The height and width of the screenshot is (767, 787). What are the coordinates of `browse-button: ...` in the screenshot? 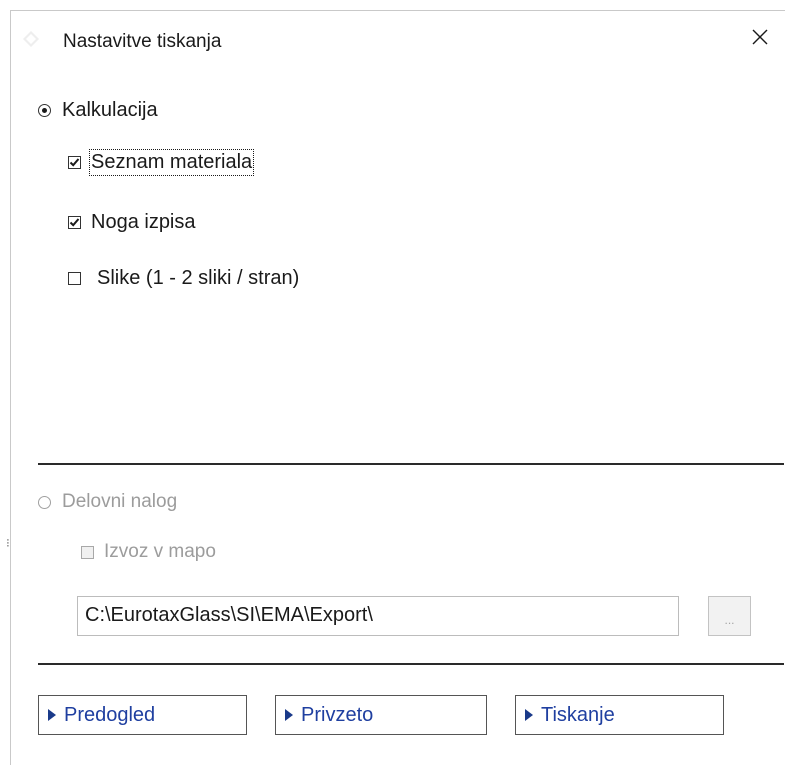 It's located at (729, 616).